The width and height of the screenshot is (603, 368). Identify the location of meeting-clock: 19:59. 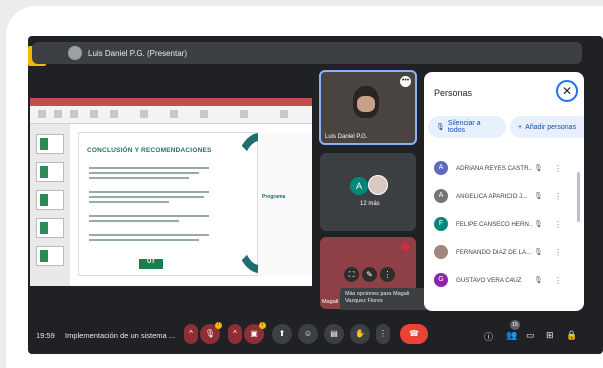
(45, 335).